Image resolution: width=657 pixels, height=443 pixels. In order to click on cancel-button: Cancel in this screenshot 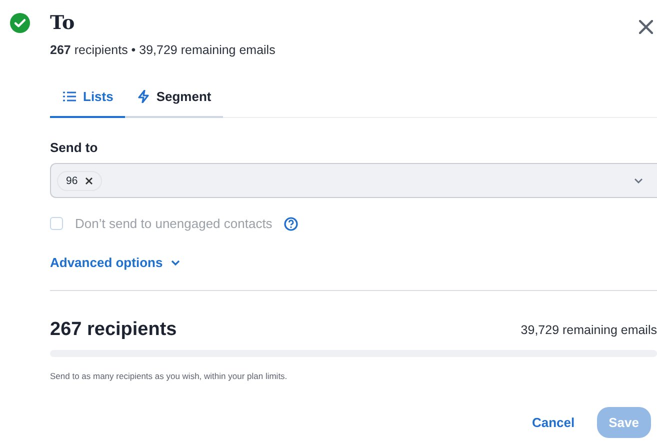, I will do `click(553, 422)`.